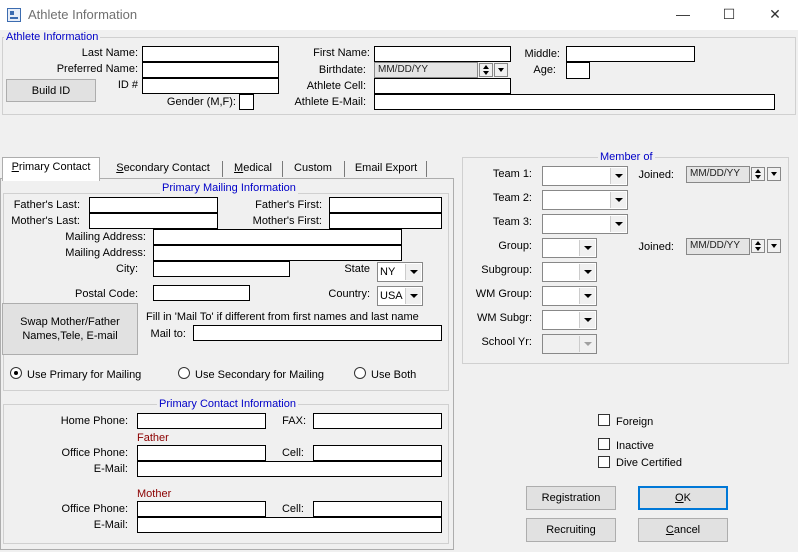  Describe the element at coordinates (52, 37) in the screenshot. I see `athlete-info-legend: Athlete Information` at that location.